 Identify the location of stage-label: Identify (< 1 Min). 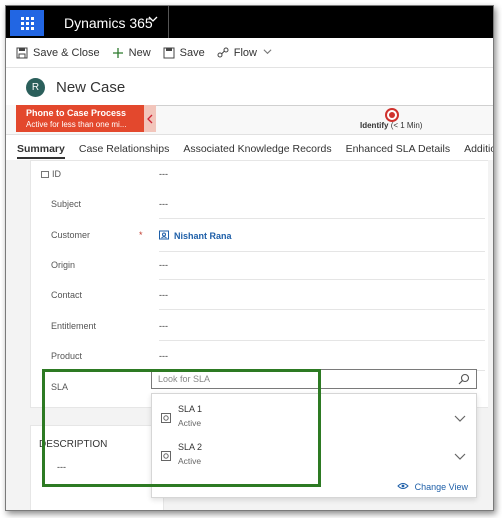
(391, 125).